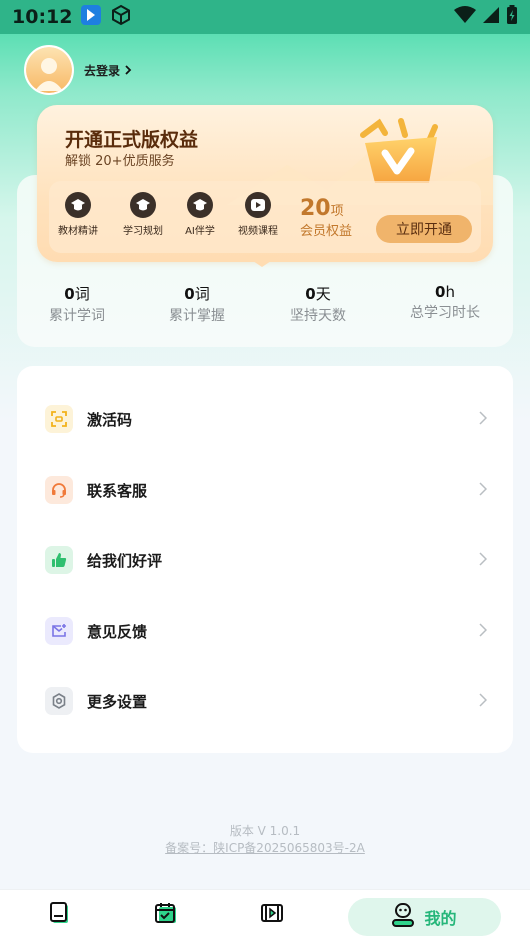 Image resolution: width=530 pixels, height=942 pixels. What do you see at coordinates (42, 17) in the screenshot?
I see `status-time: 10:12` at bounding box center [42, 17].